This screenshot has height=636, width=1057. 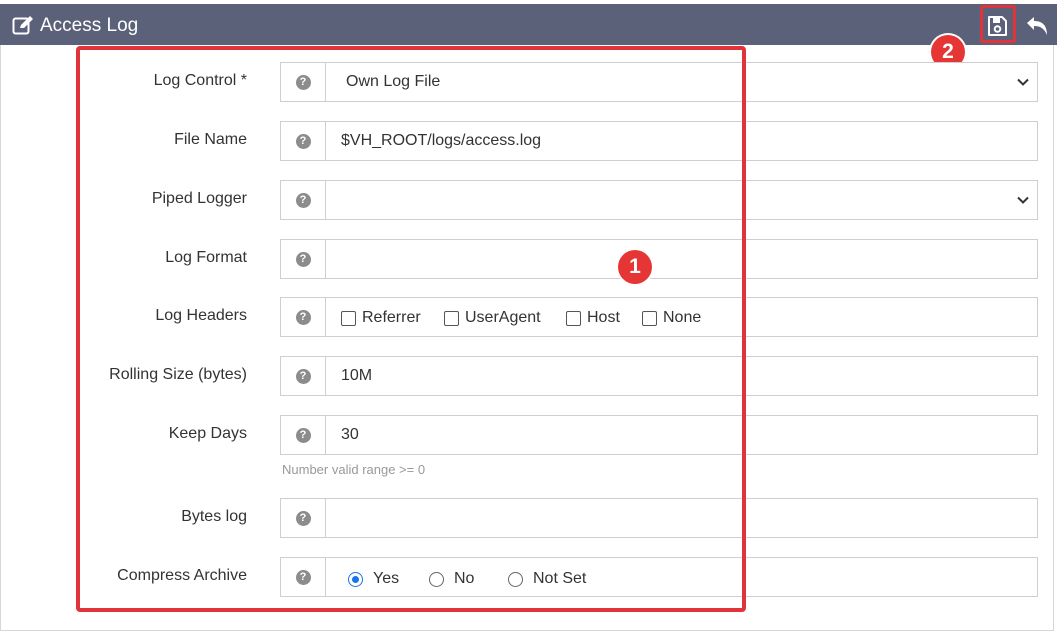 What do you see at coordinates (89, 25) in the screenshot?
I see `panel-title: Access Log` at bounding box center [89, 25].